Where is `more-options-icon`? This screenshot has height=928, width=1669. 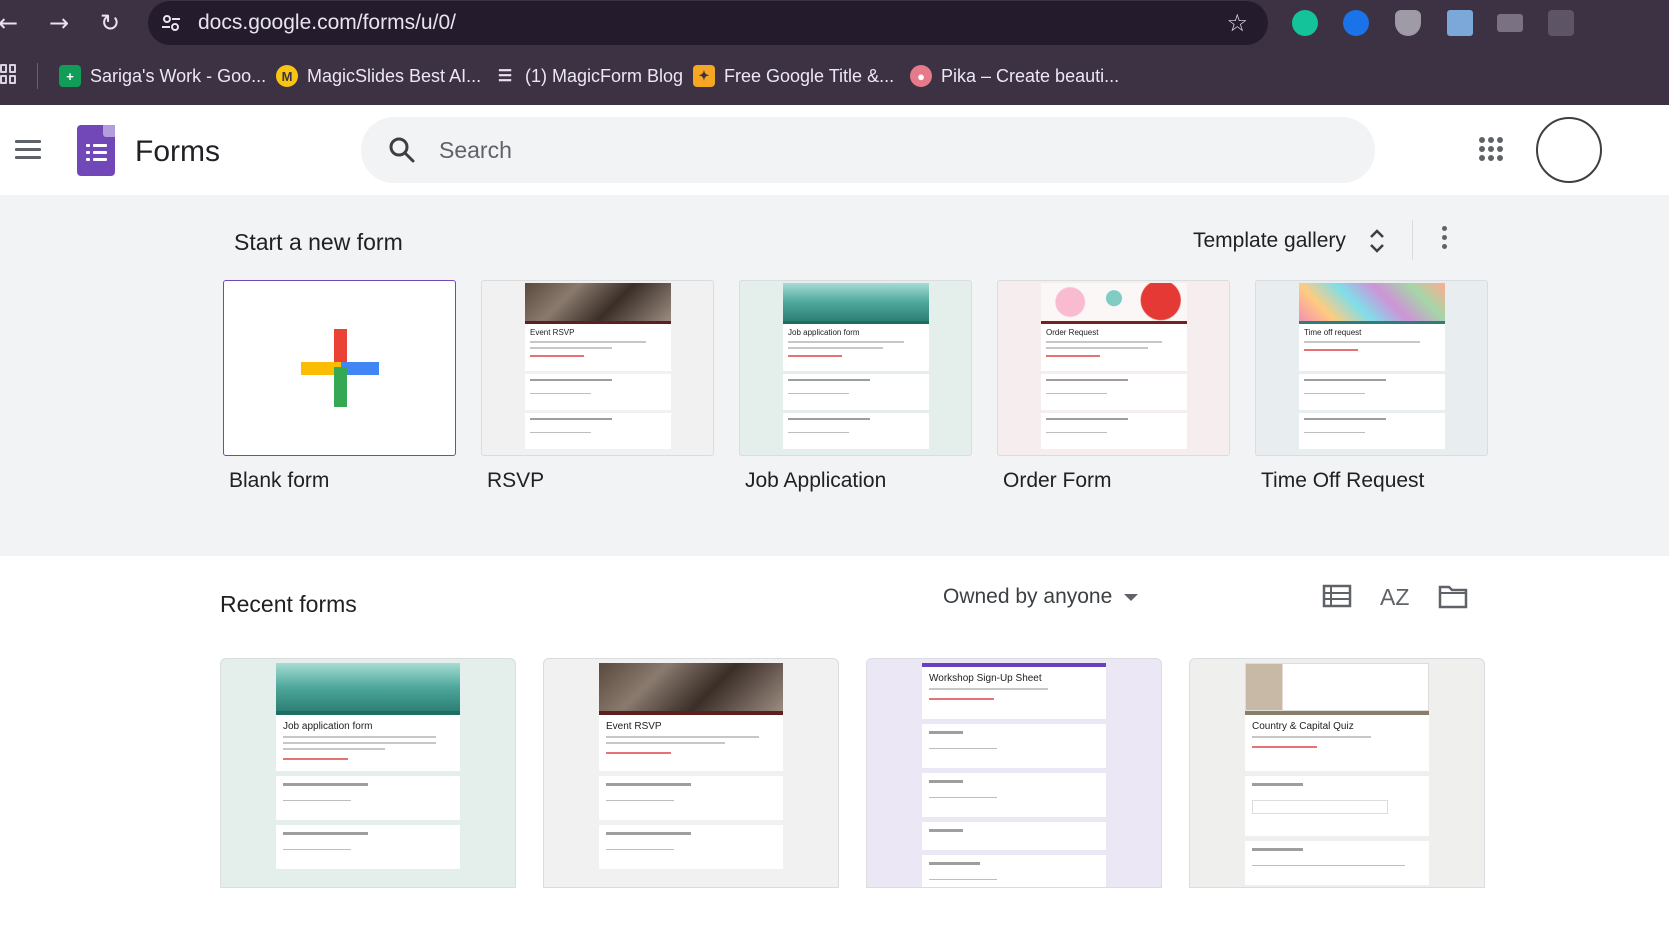
more-options-icon is located at coordinates (1444, 240).